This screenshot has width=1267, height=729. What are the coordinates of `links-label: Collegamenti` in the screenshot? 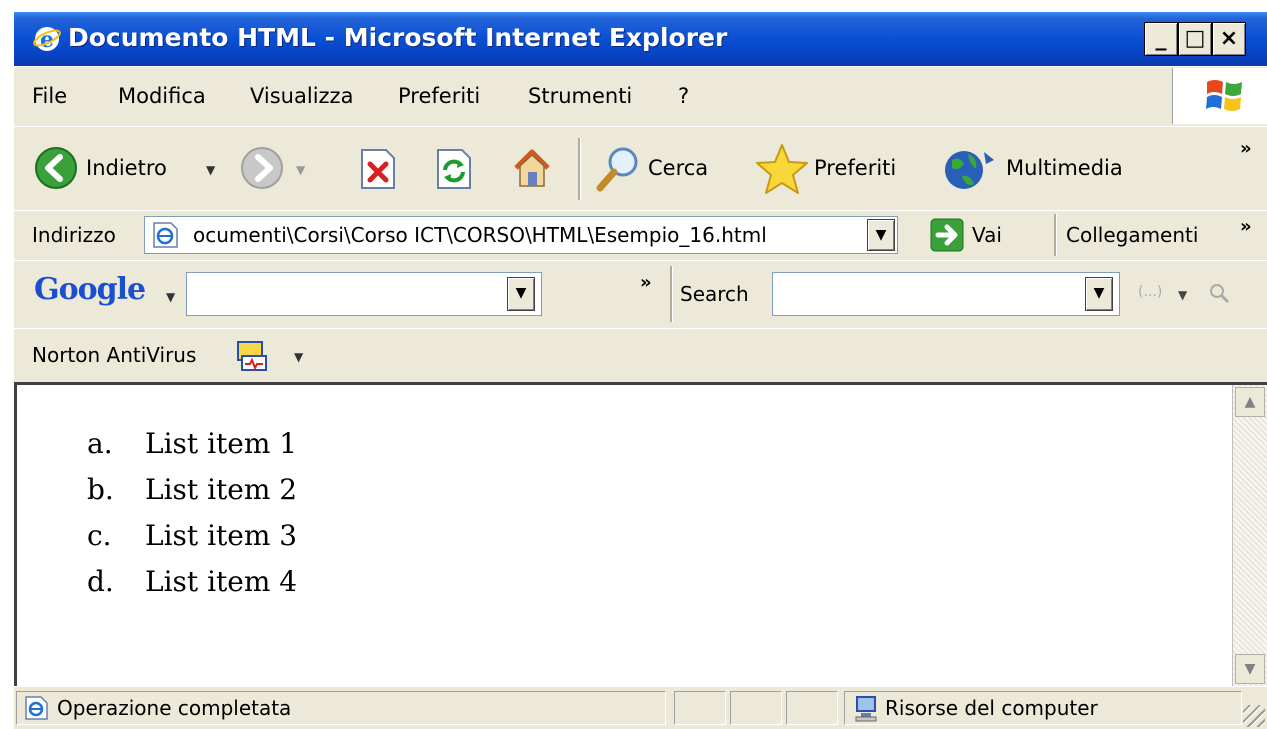 It's located at (1132, 235).